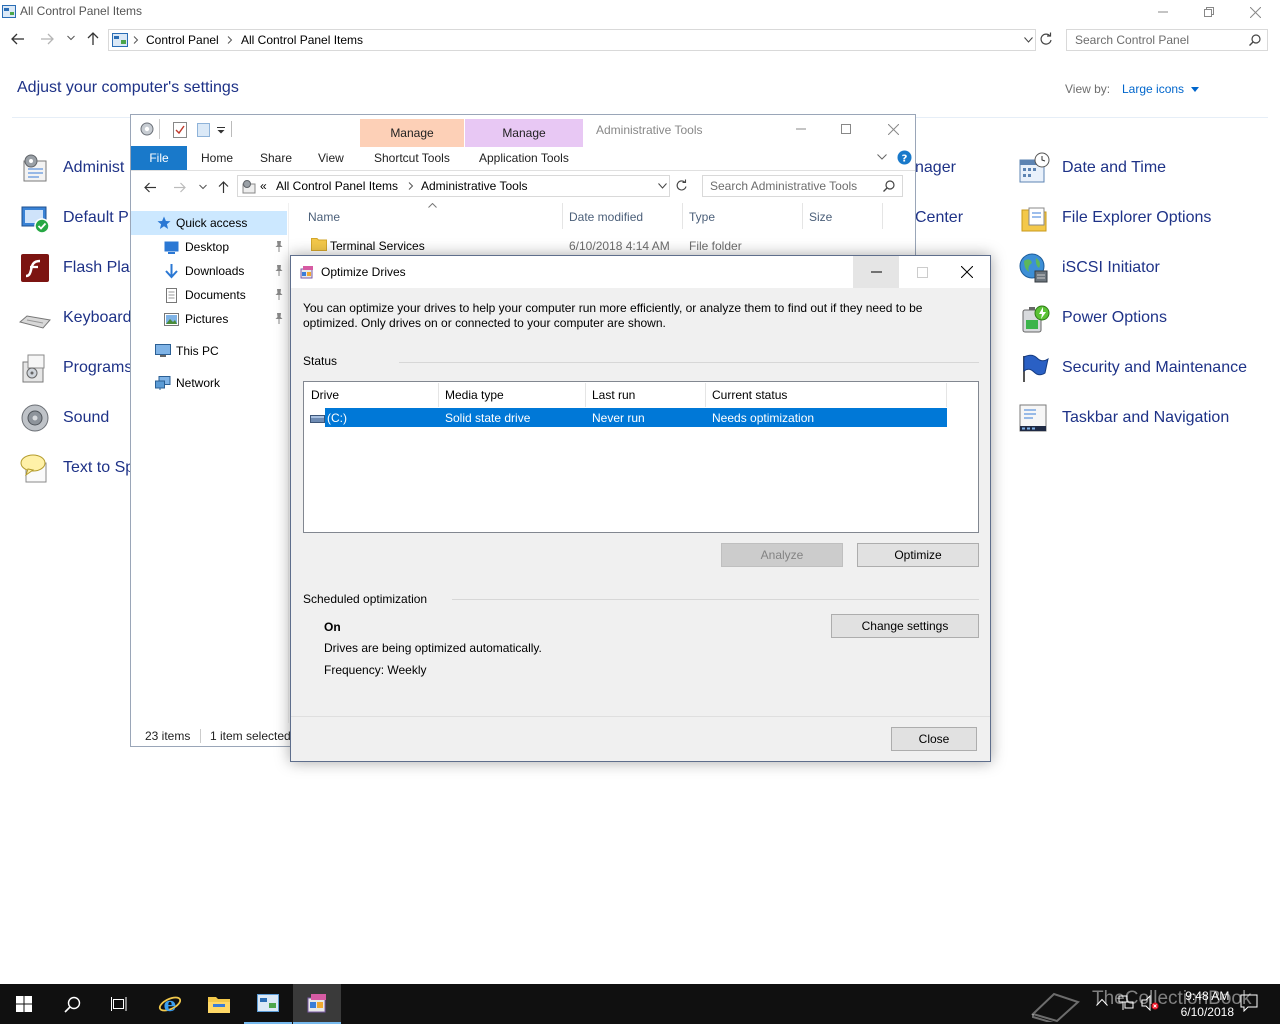 This screenshot has height=1024, width=1280. What do you see at coordinates (1092, 318) in the screenshot?
I see `cp-item-power-options: Power Options` at bounding box center [1092, 318].